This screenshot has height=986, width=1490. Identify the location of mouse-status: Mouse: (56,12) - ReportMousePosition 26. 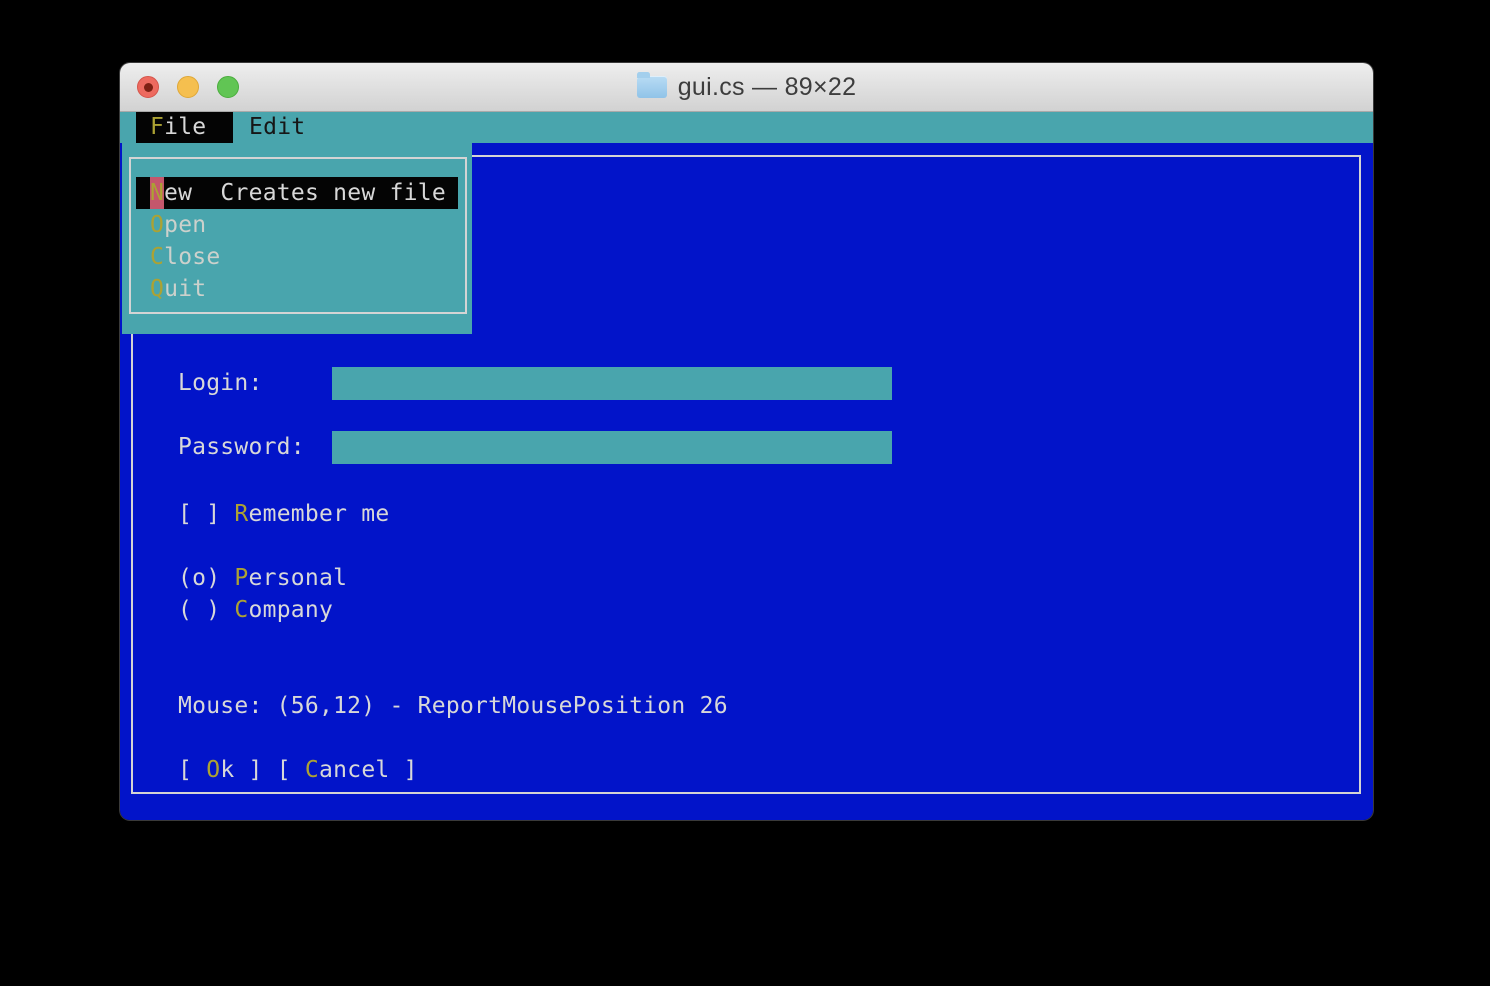
(453, 706).